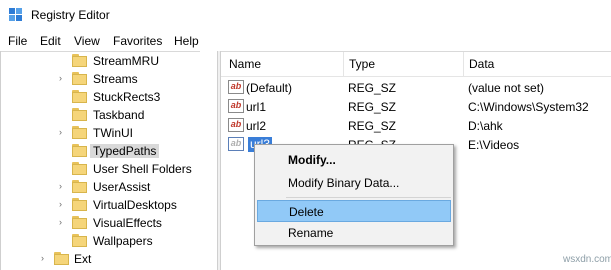 The image size is (611, 270). What do you see at coordinates (127, 223) in the screenshot?
I see `tree-item-label: VisualEffects` at bounding box center [127, 223].